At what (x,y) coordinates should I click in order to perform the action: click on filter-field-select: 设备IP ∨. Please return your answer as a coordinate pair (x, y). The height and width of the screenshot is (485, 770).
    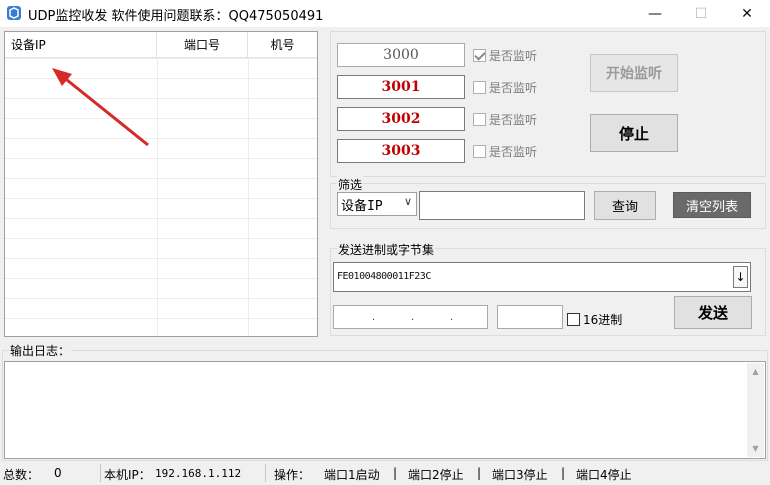
    Looking at the image, I should click on (377, 204).